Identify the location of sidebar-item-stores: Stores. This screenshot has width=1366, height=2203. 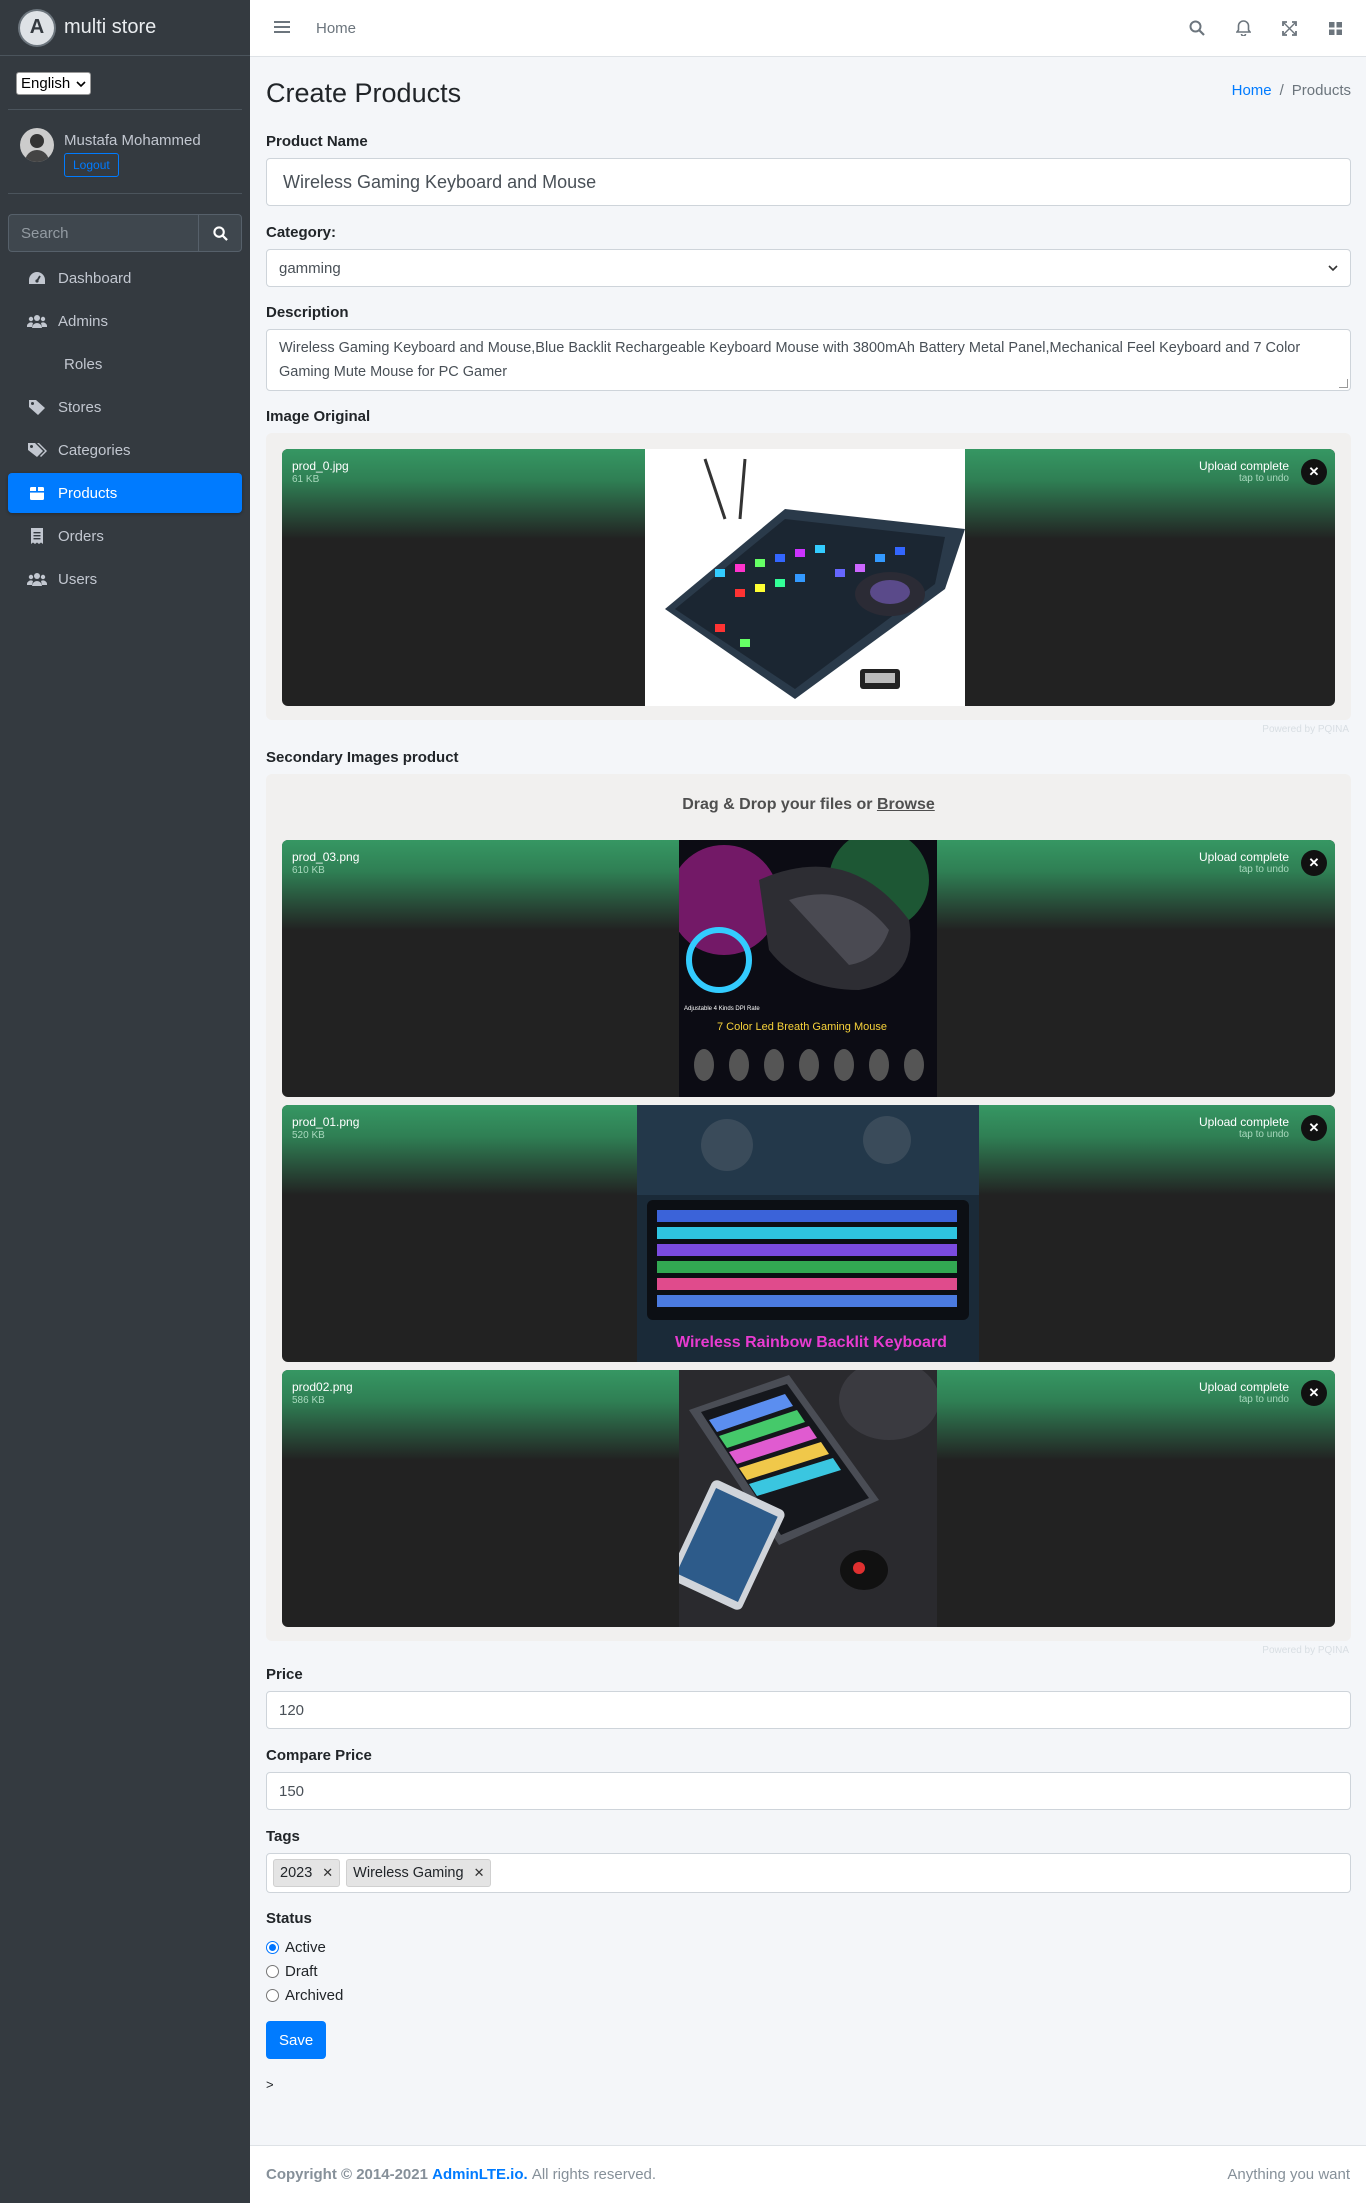
(125, 407).